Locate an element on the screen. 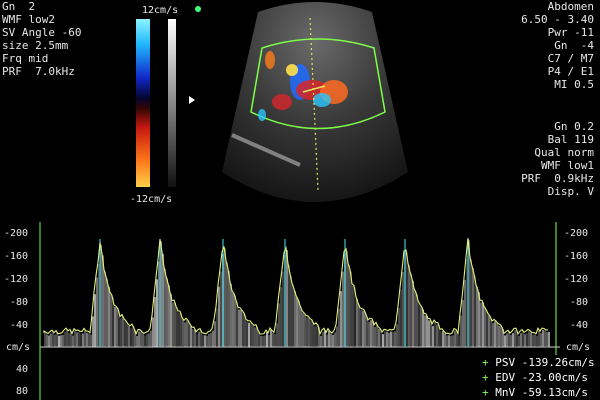 This screenshot has height=400, width=600. axis-tick: 40 is located at coordinates (22, 369).